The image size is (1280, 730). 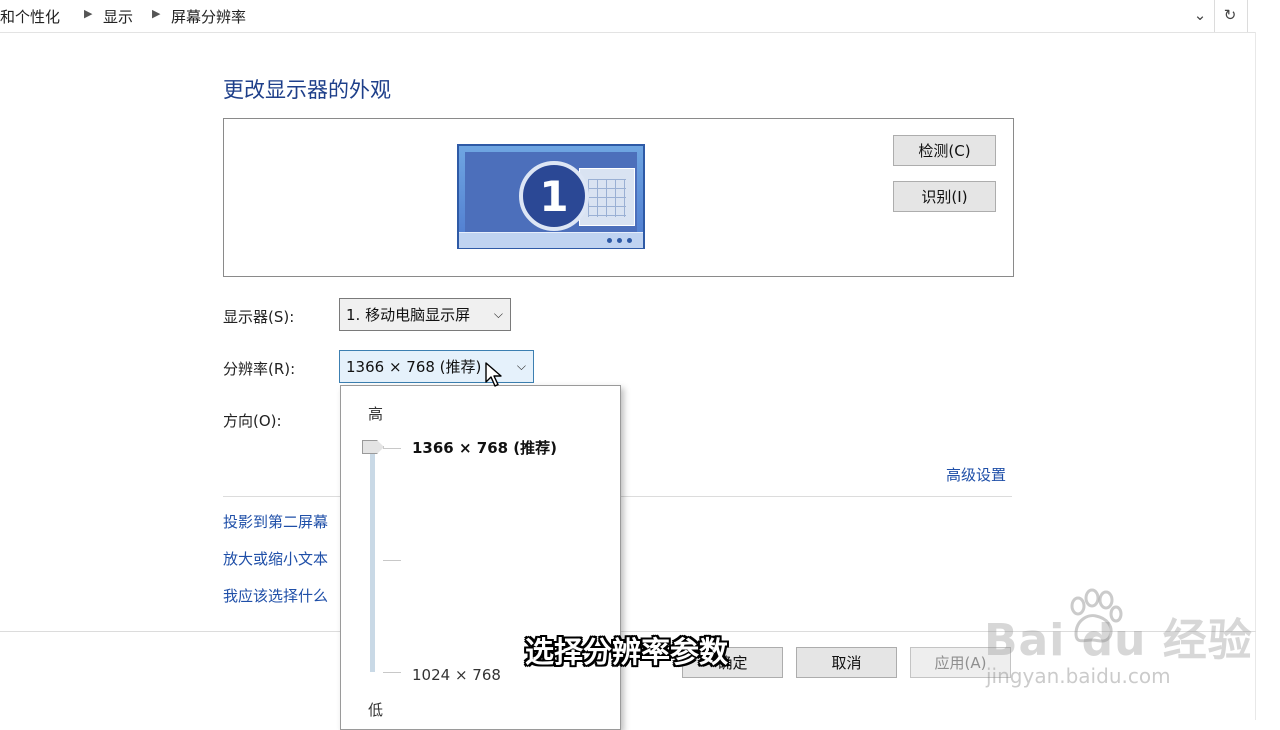 What do you see at coordinates (551, 240) in the screenshot?
I see `monitor-taskbar` at bounding box center [551, 240].